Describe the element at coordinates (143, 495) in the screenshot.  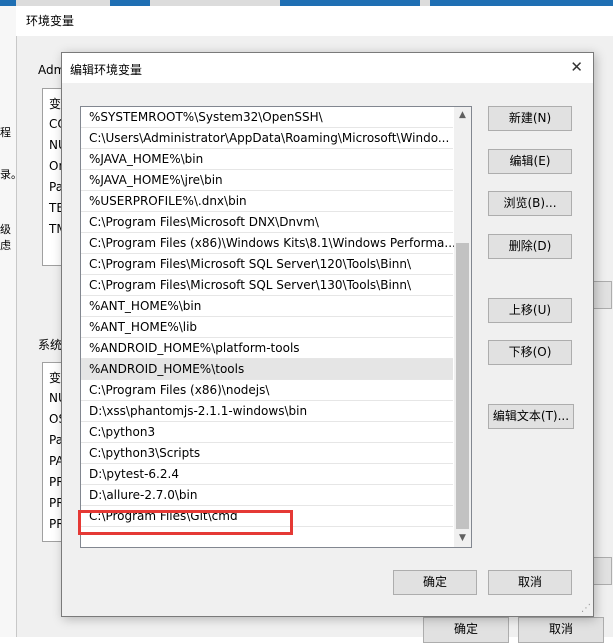
I see `path-text: D:\allure-2.7.0\bin` at that location.